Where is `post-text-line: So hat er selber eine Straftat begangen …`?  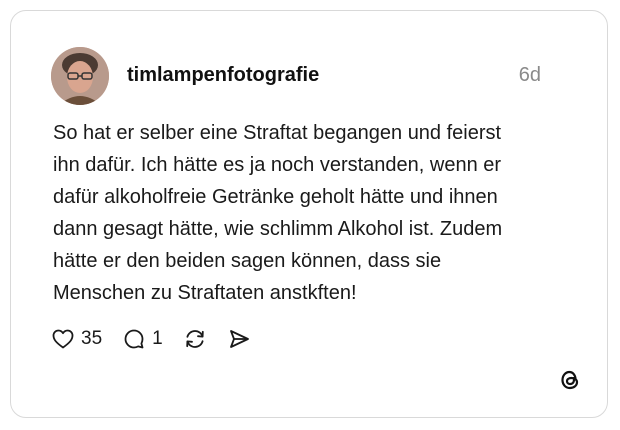 post-text-line: So hat er selber eine Straftat begangen … is located at coordinates (277, 133).